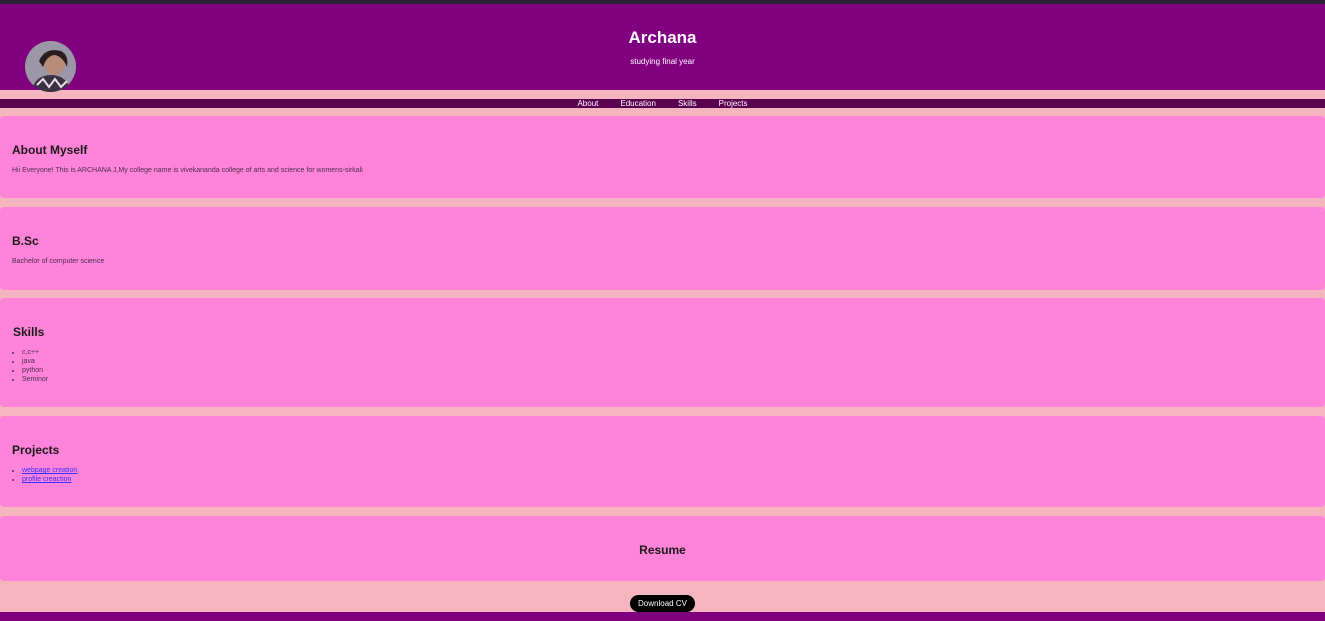 This screenshot has height=621, width=1325. I want to click on download-cv-button: Download CV, so click(662, 603).